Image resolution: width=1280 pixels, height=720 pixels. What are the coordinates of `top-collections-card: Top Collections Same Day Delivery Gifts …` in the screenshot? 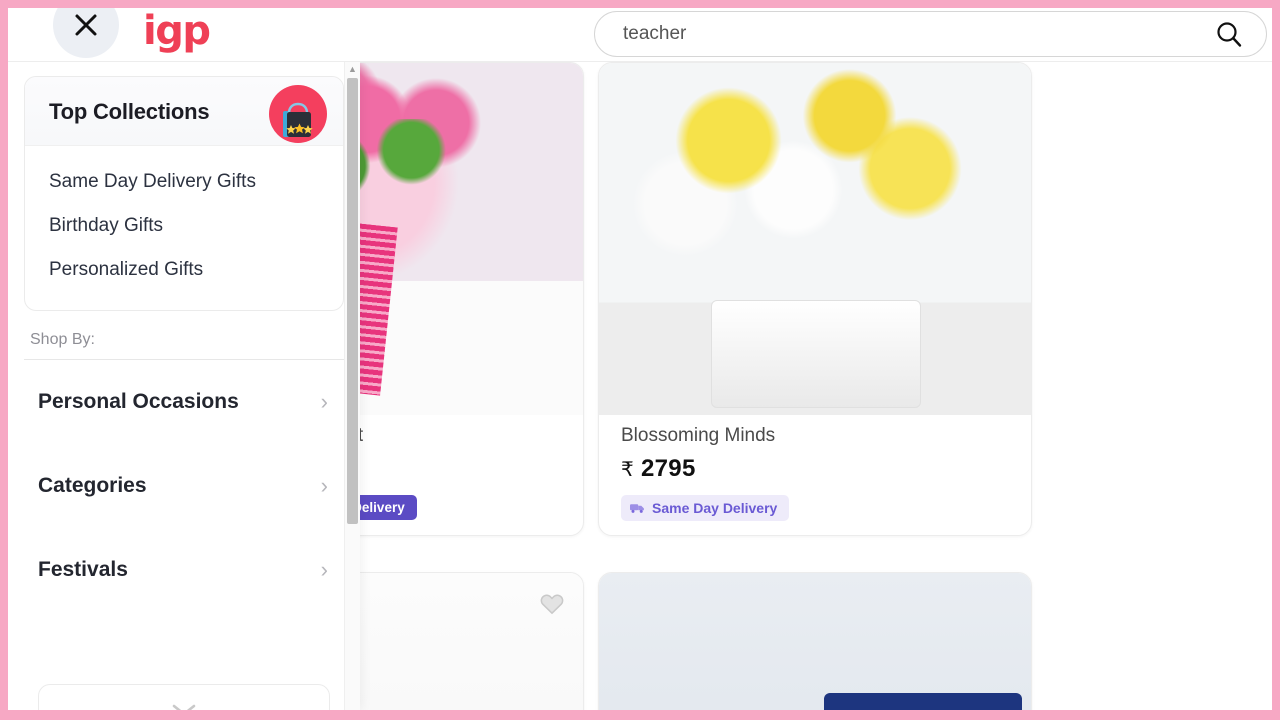 It's located at (184, 193).